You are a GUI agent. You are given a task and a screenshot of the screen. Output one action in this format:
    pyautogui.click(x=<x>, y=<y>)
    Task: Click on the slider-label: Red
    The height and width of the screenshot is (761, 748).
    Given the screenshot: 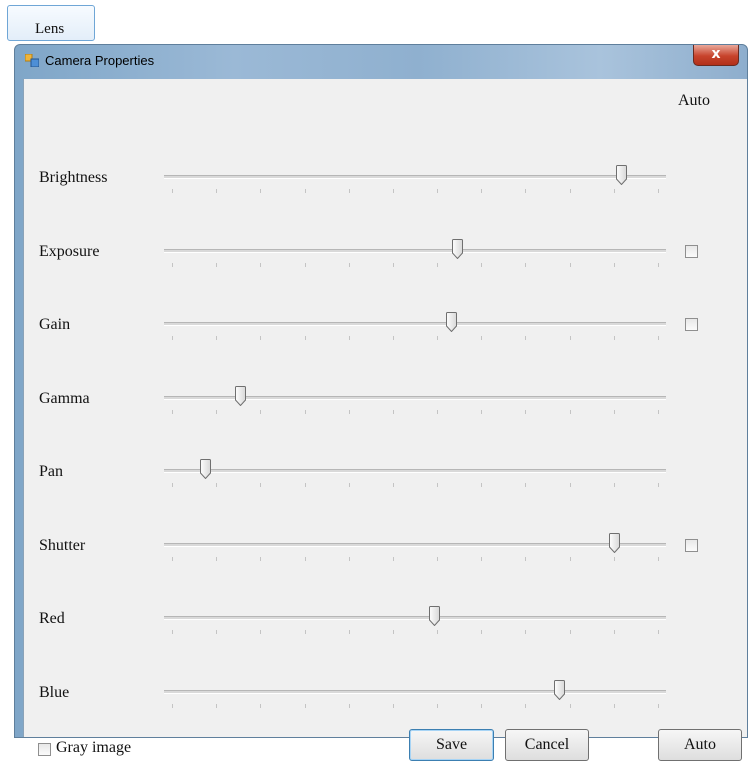 What is the action you would take?
    pyautogui.click(x=52, y=618)
    